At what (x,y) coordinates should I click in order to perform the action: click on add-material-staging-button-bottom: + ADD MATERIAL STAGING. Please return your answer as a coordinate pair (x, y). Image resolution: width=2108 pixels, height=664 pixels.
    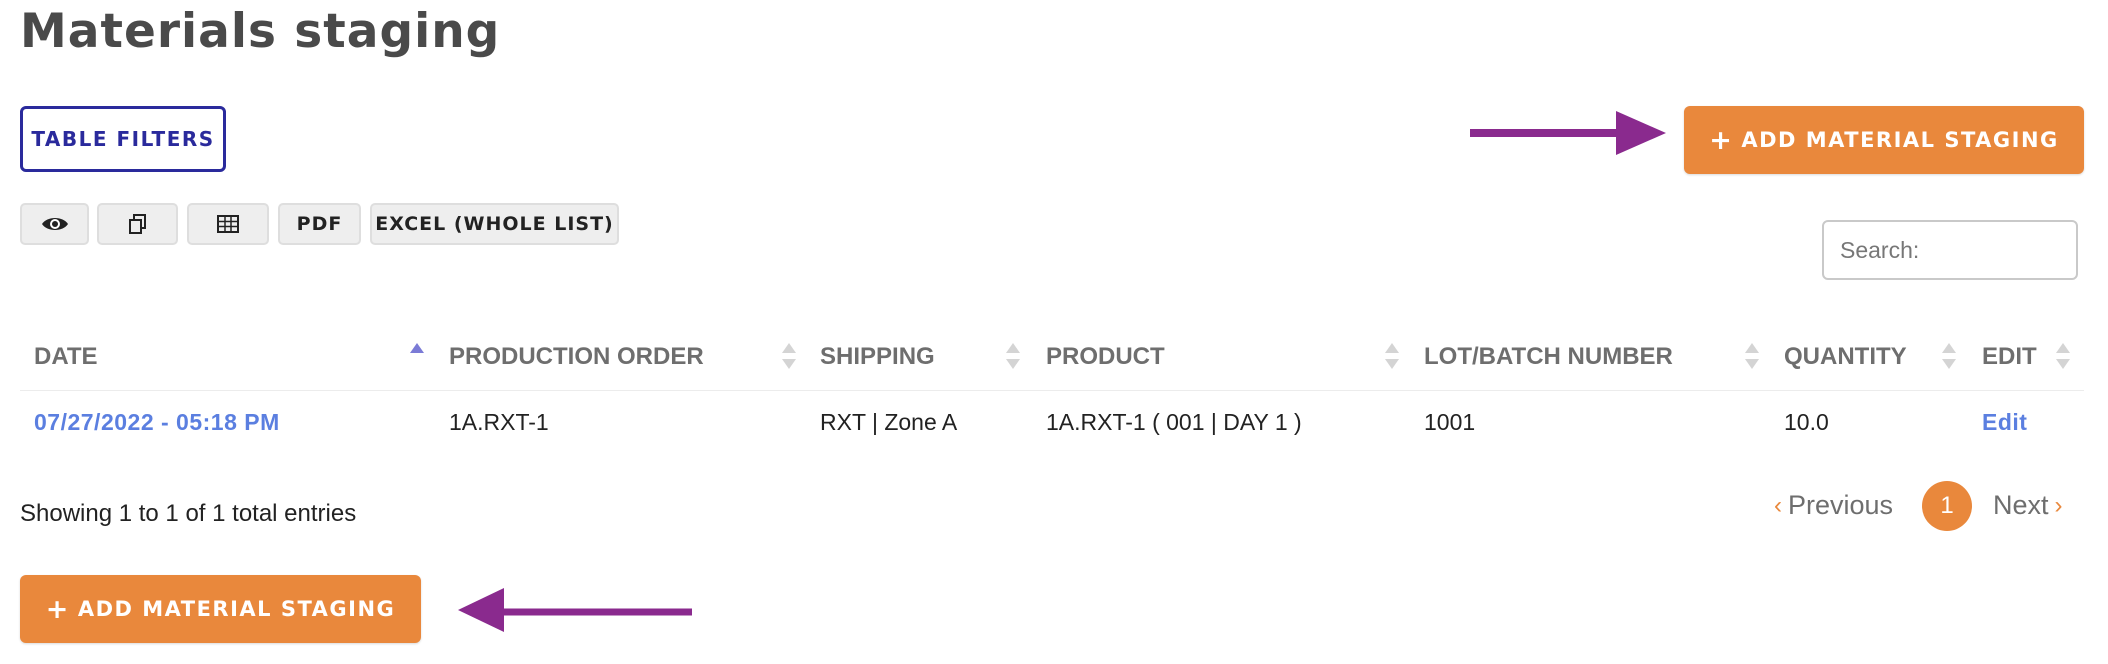
    Looking at the image, I should click on (220, 609).